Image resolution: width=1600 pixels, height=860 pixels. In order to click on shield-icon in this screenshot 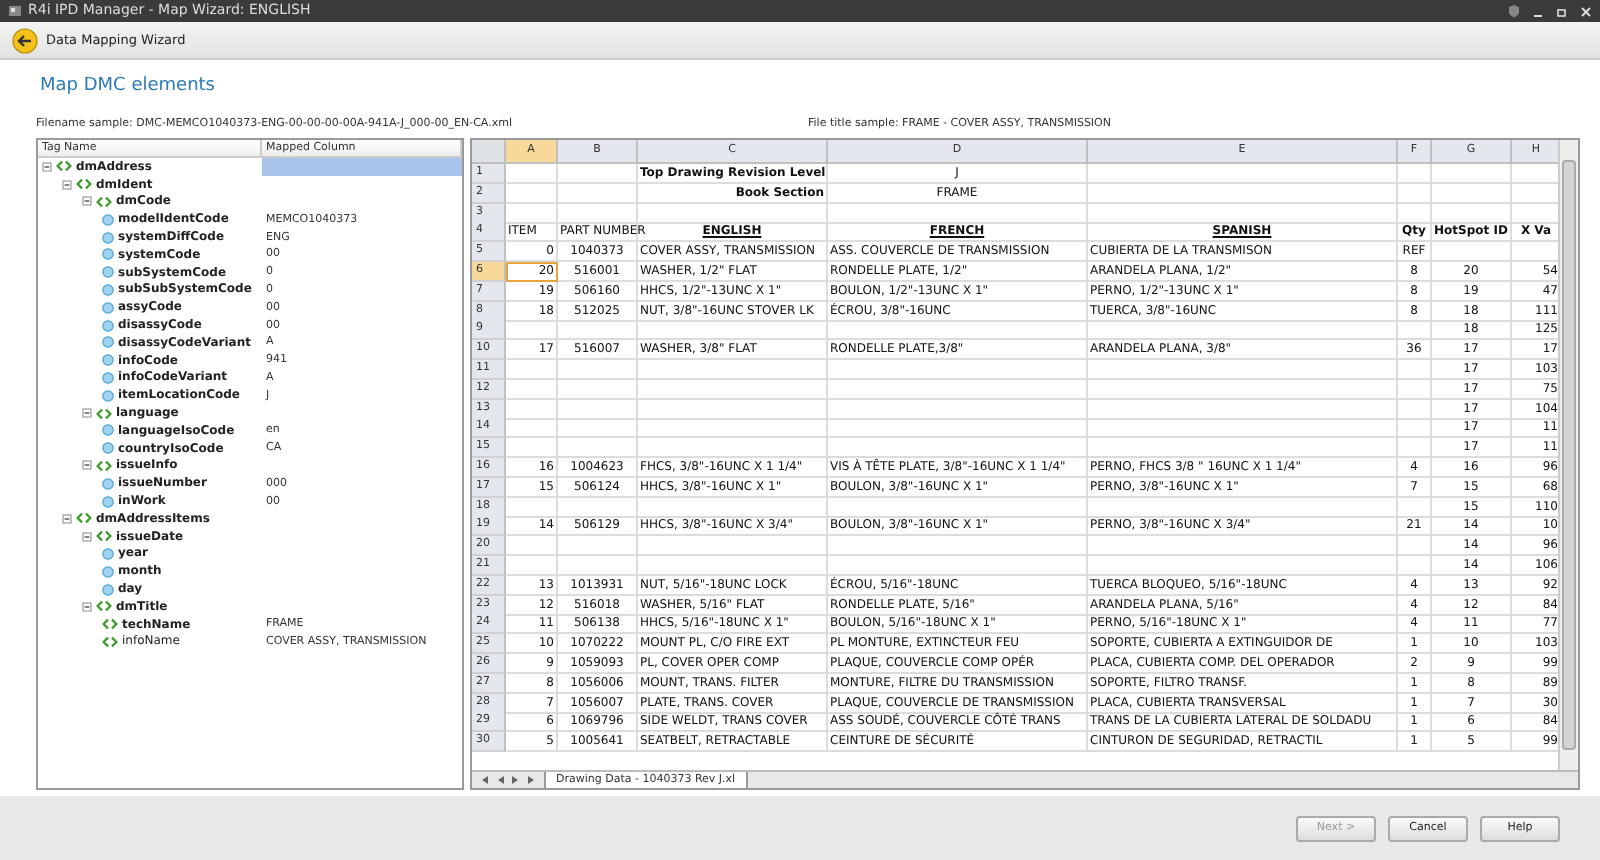, I will do `click(1514, 11)`.